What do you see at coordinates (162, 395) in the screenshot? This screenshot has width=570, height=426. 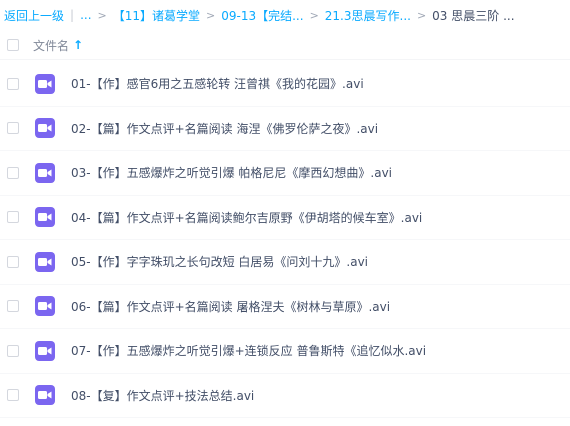 I see `file-name: 08-【复】作文点评+技法总结.avi` at bounding box center [162, 395].